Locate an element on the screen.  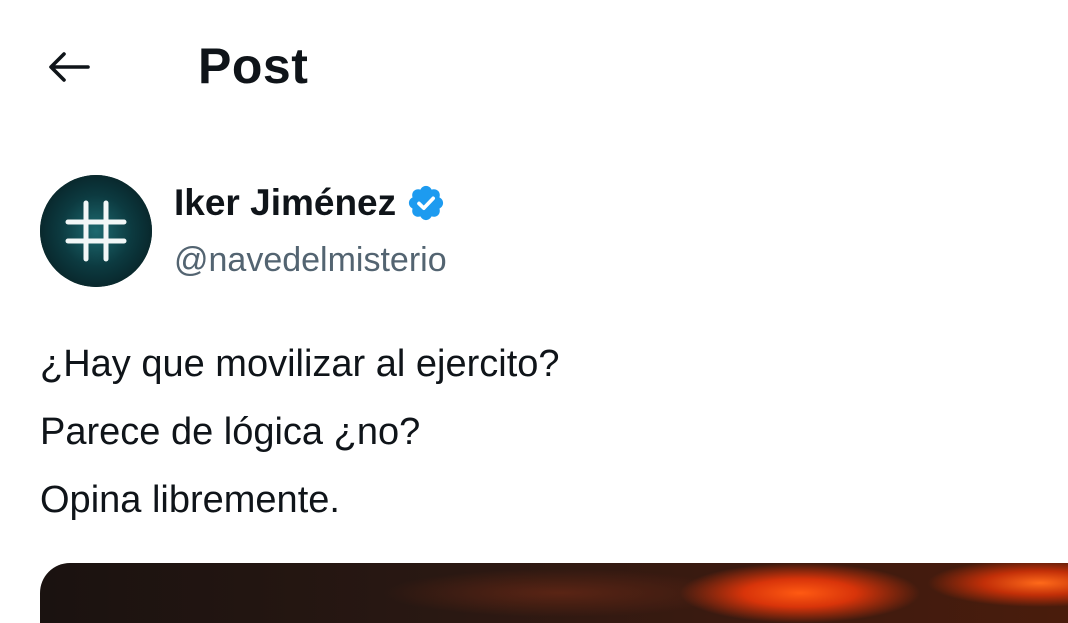
post-text-line: ¿Hay que movilizar al ejercito? is located at coordinates (300, 364).